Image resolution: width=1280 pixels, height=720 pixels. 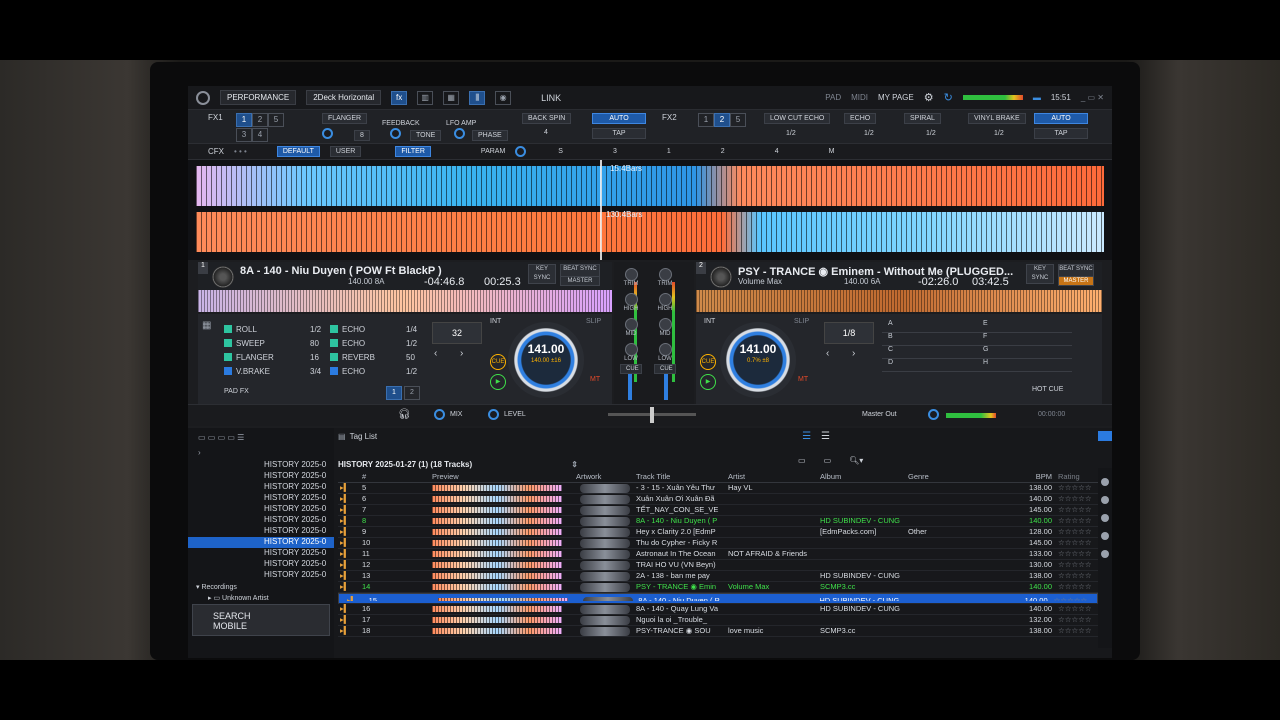 I want to click on table-row: ▸▍ 12 TRAI HO VU (VN Beyn) 130.00 ☆☆☆☆☆, so click(x=718, y=565).